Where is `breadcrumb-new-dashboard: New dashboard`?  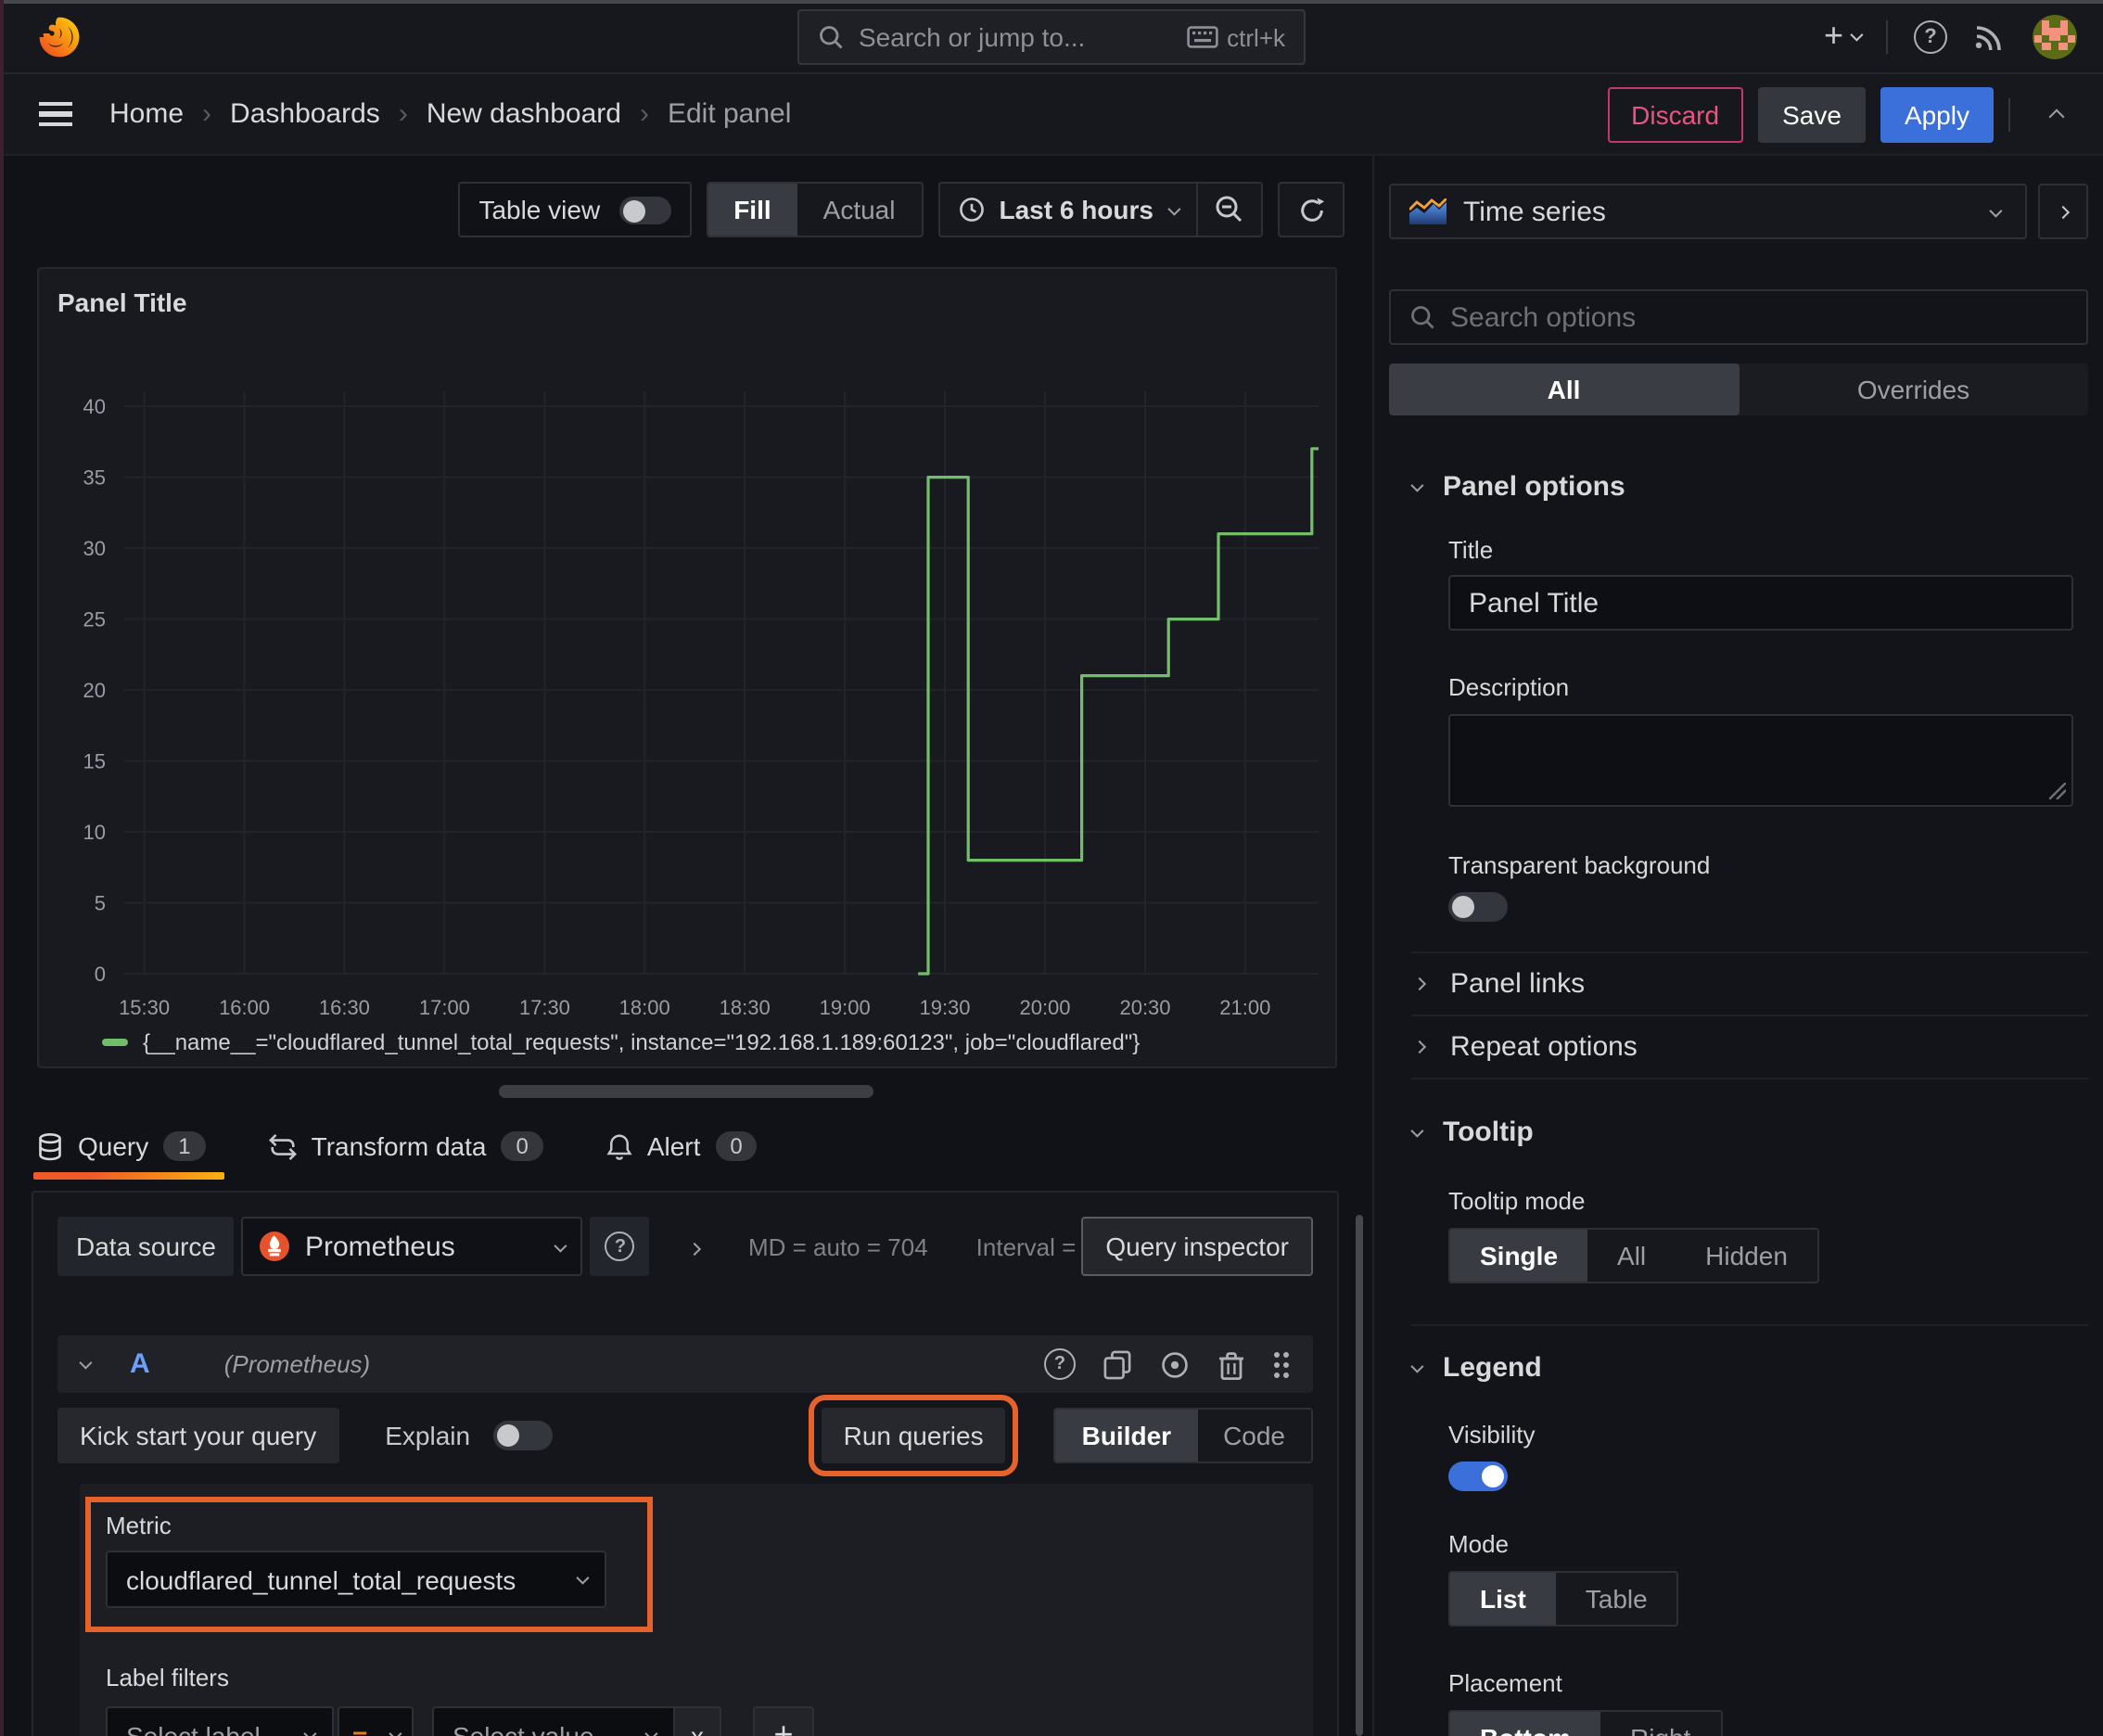 breadcrumb-new-dashboard: New dashboard is located at coordinates (524, 114).